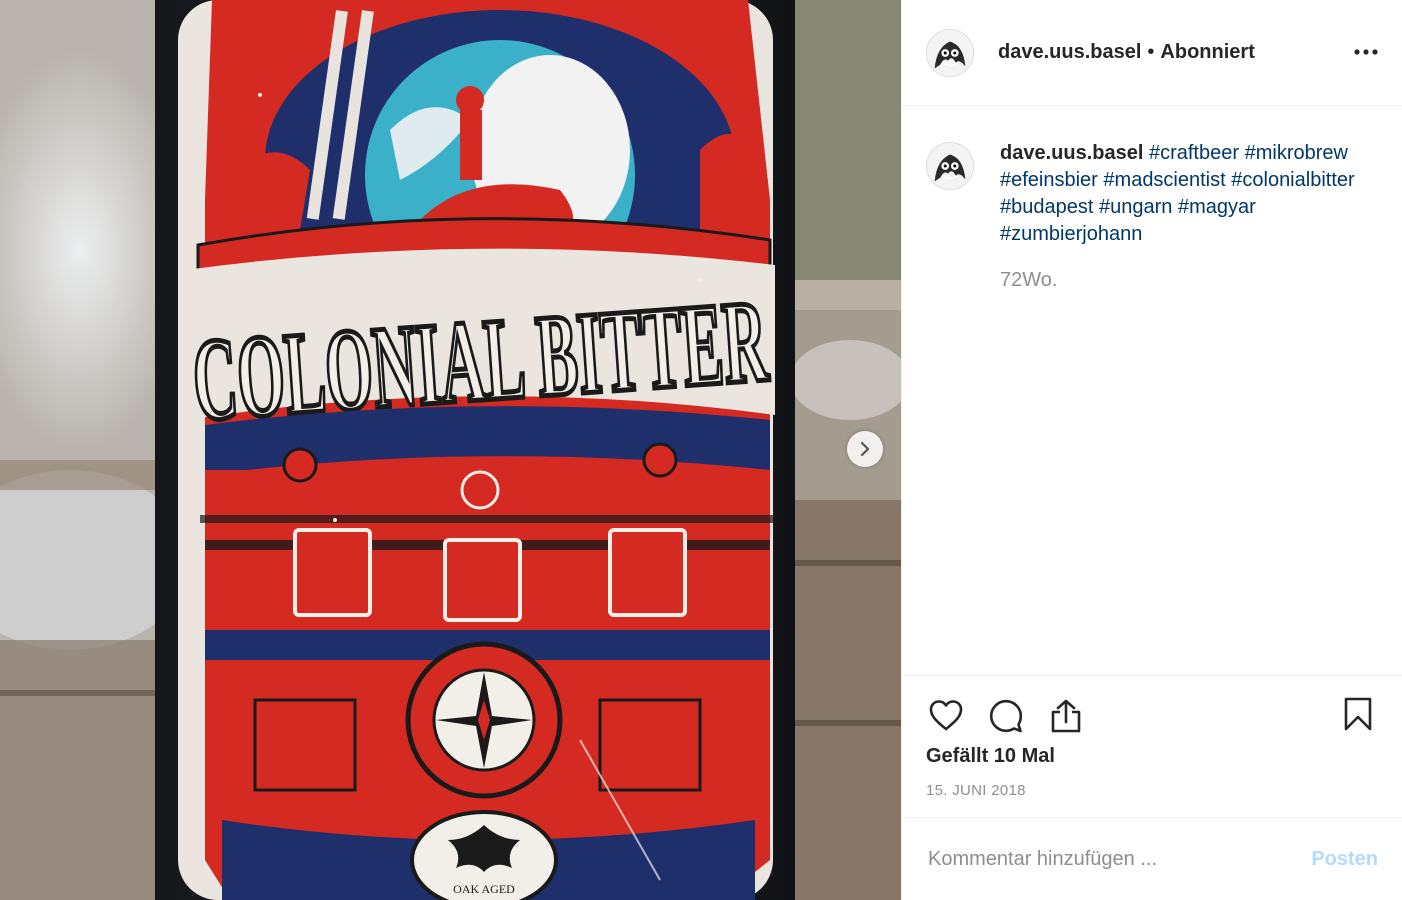 The height and width of the screenshot is (900, 1402). I want to click on chevron-right-icon, so click(865, 449).